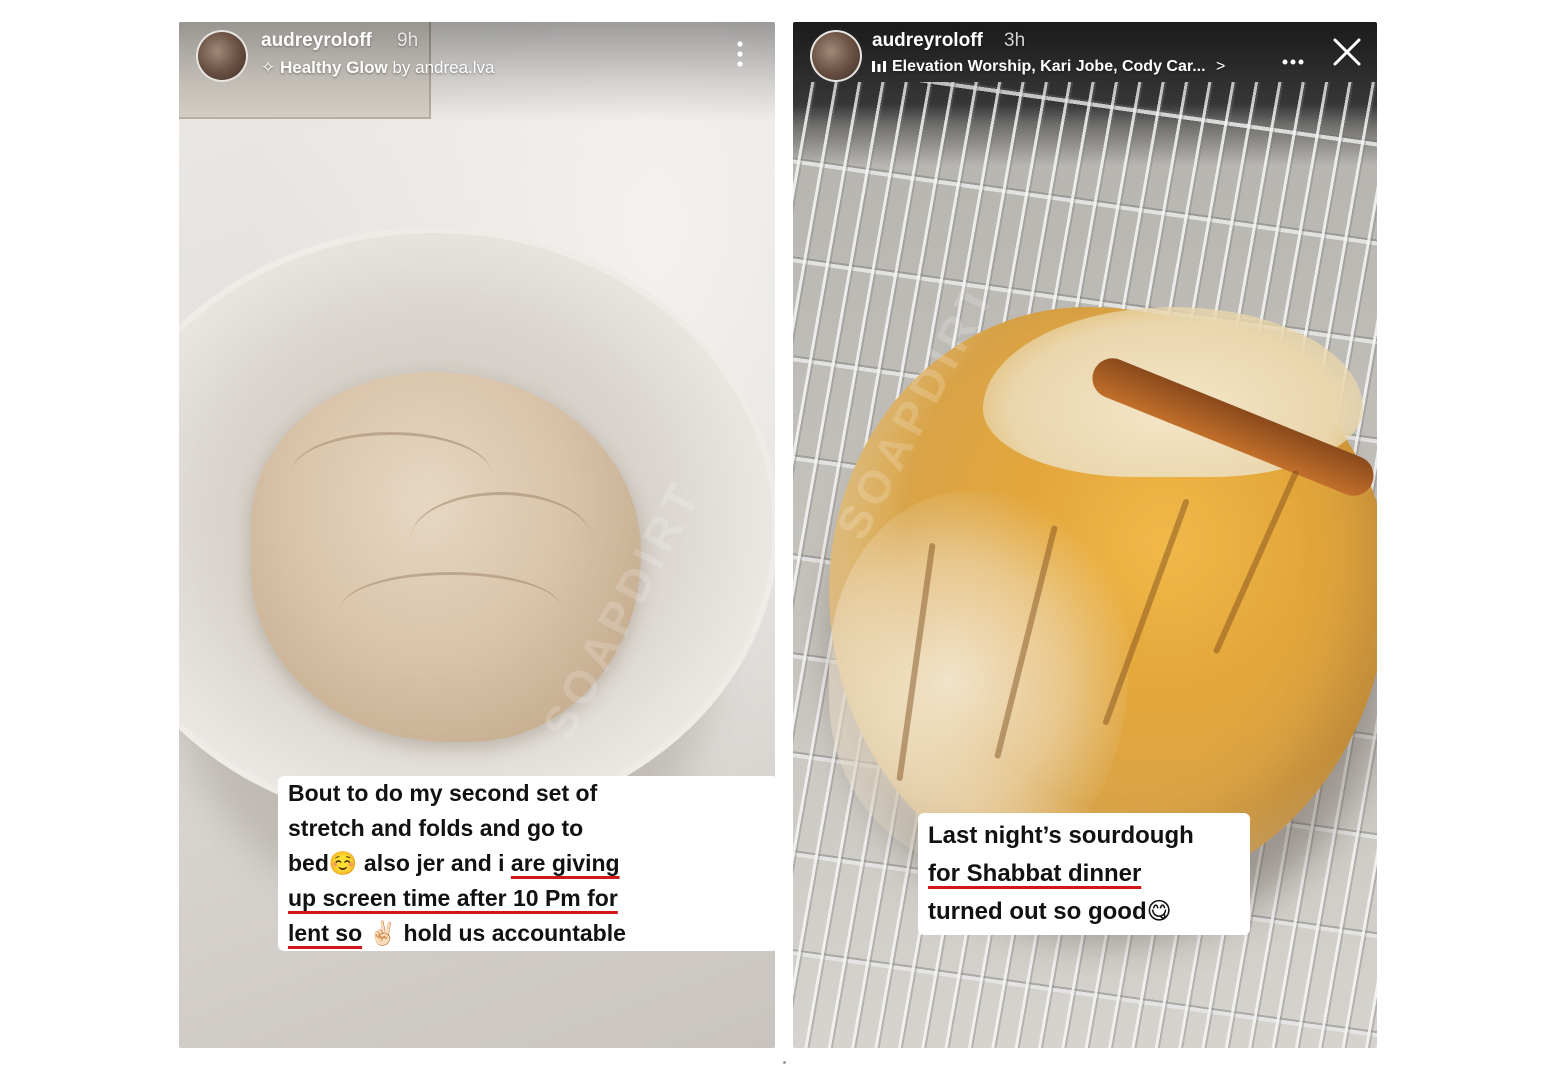  Describe the element at coordinates (1061, 835) in the screenshot. I see `caption-line: Last night’s sourdough` at that location.